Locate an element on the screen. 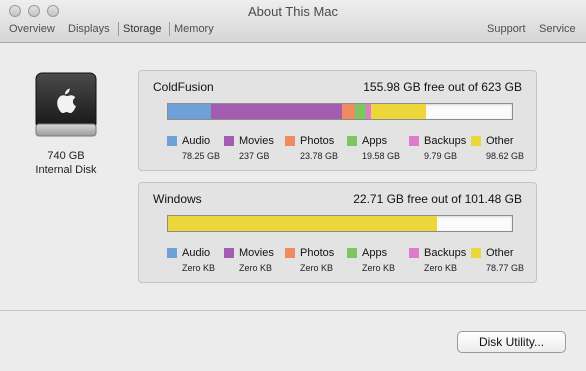  tab-service: Service is located at coordinates (557, 29).